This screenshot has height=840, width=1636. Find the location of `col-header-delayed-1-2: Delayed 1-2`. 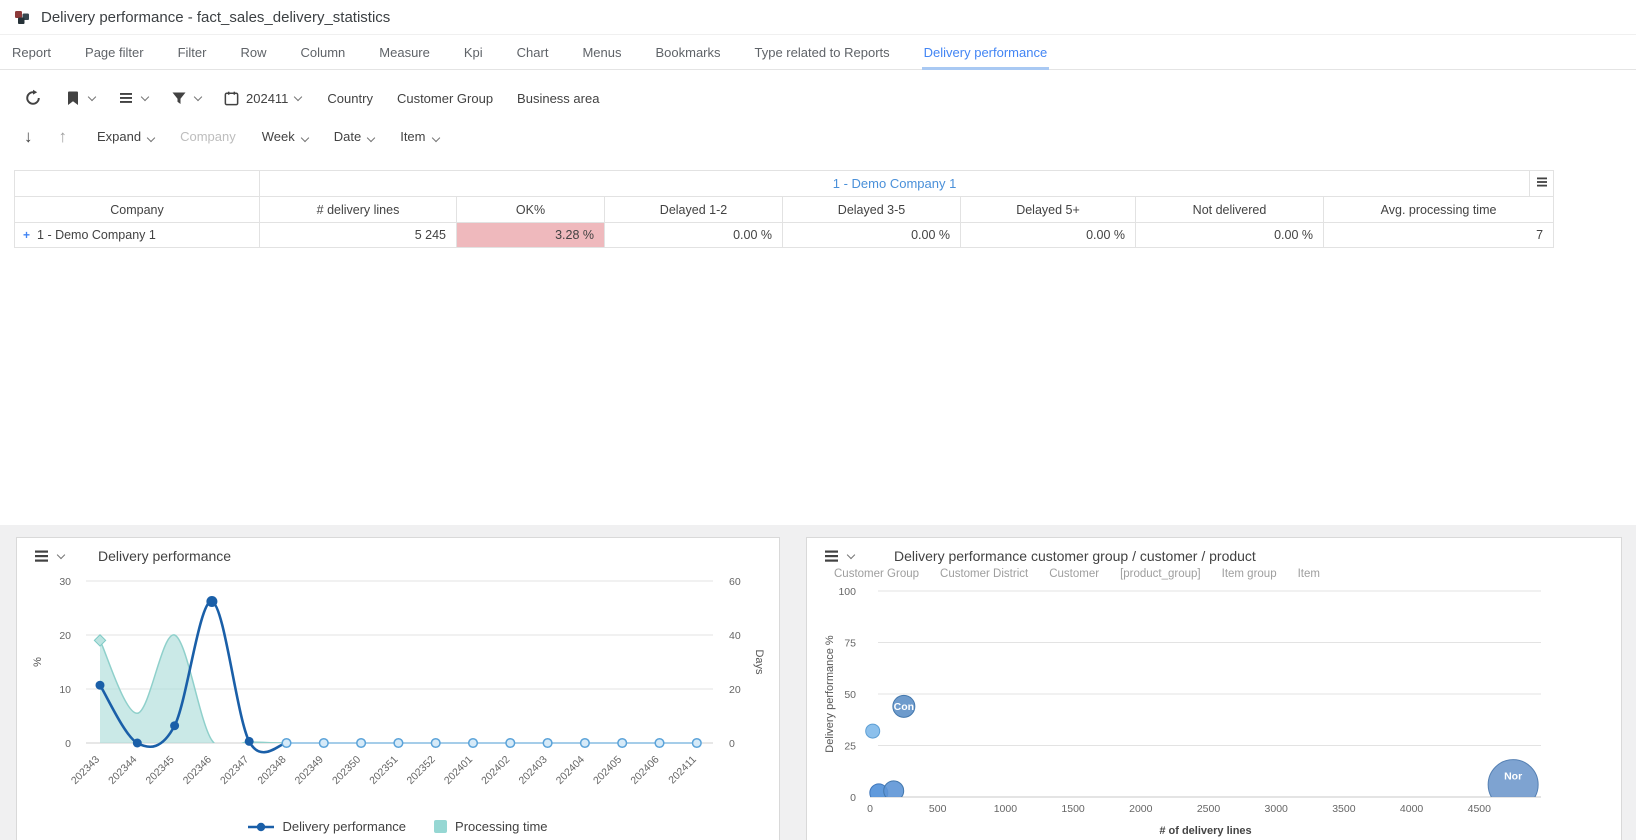

col-header-delayed-1-2: Delayed 1-2 is located at coordinates (693, 209).